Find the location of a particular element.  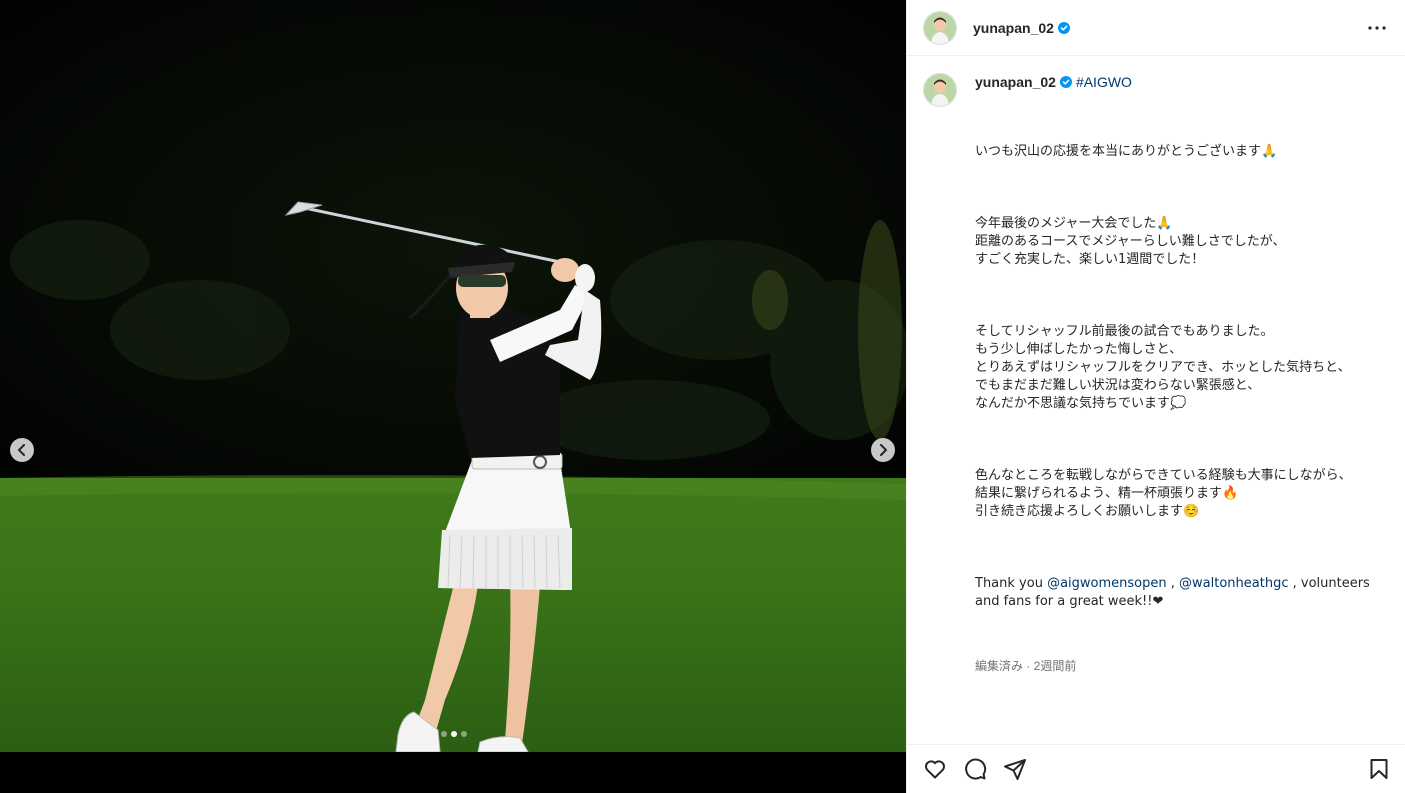

action-bar is located at coordinates (1156, 768).